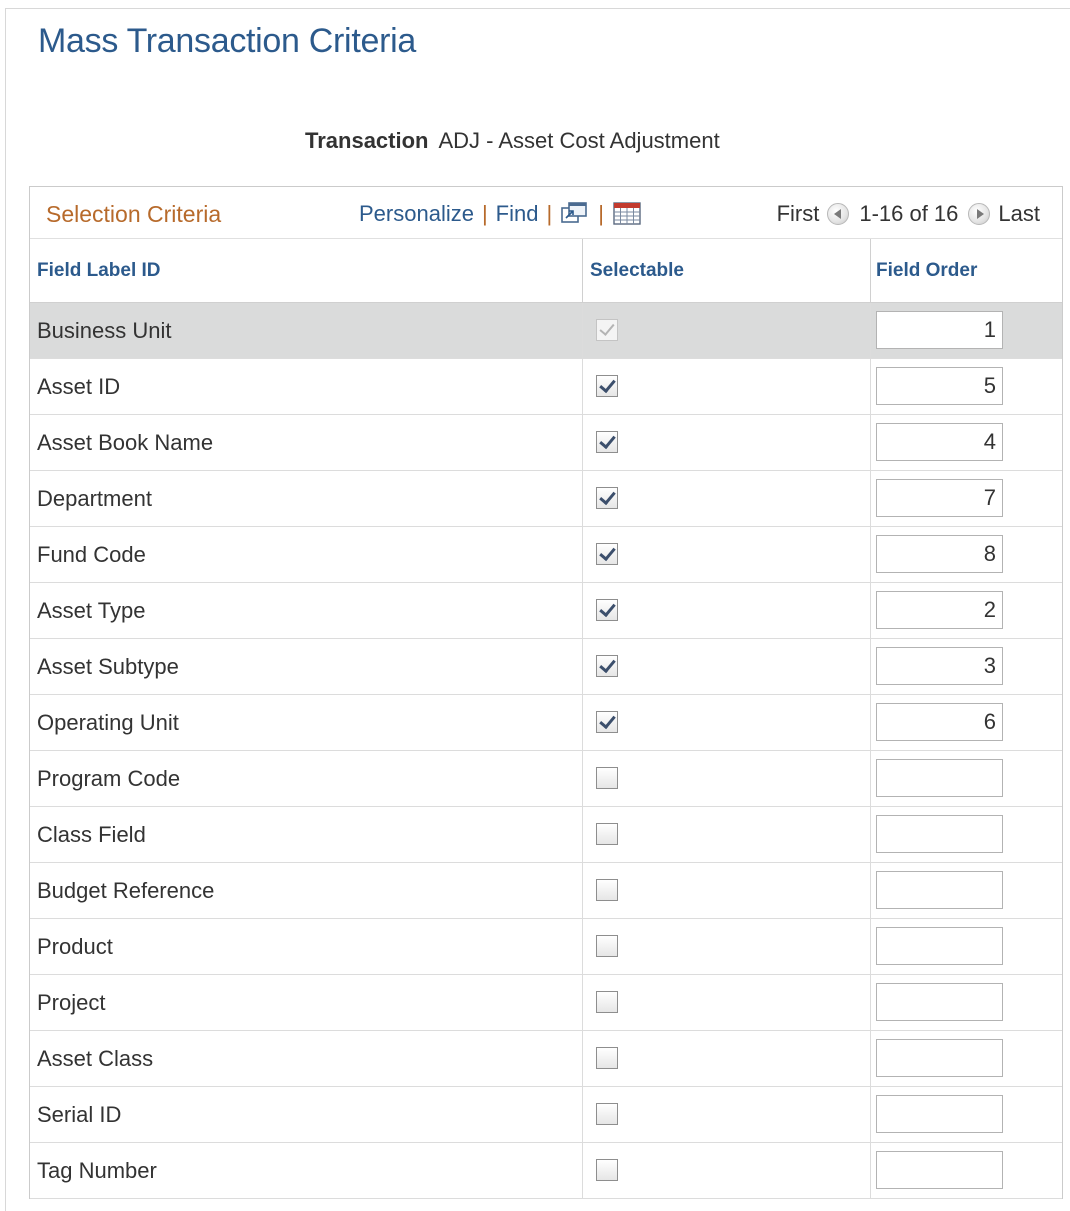 The width and height of the screenshot is (1070, 1211). What do you see at coordinates (512, 141) in the screenshot?
I see `transaction-info: Transaction ADJ - Asset Cost Adjustment` at bounding box center [512, 141].